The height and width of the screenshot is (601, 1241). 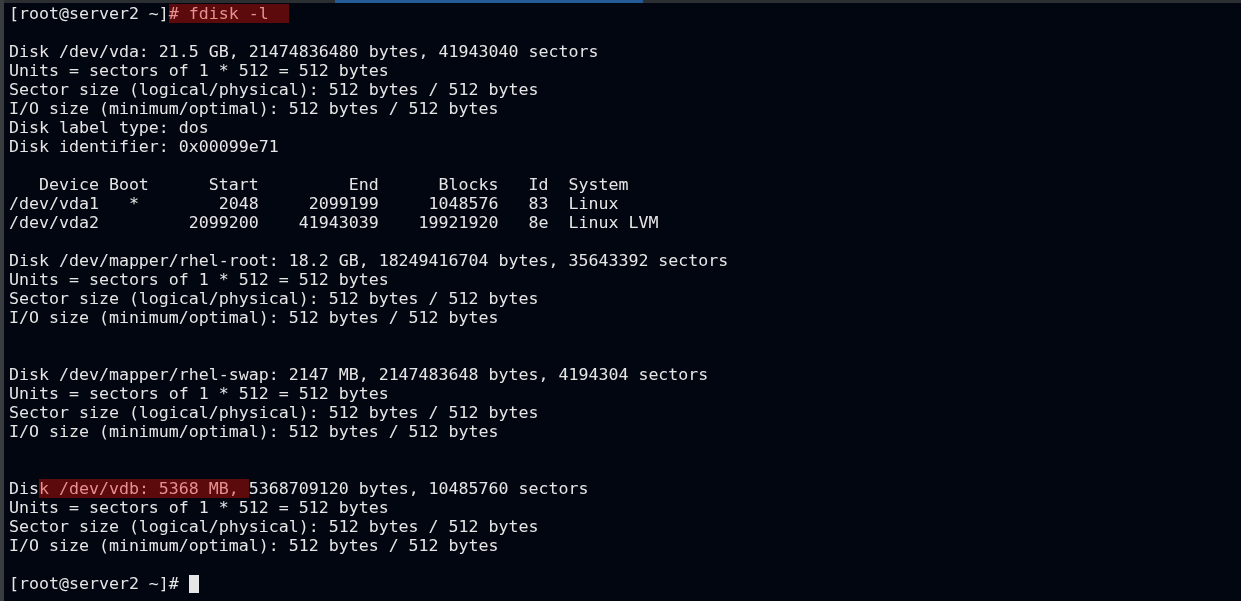 What do you see at coordinates (314, 203) in the screenshot?
I see `terminal-line: /dev/vda1 * 2048 2099199 1048576 83 Linux` at bounding box center [314, 203].